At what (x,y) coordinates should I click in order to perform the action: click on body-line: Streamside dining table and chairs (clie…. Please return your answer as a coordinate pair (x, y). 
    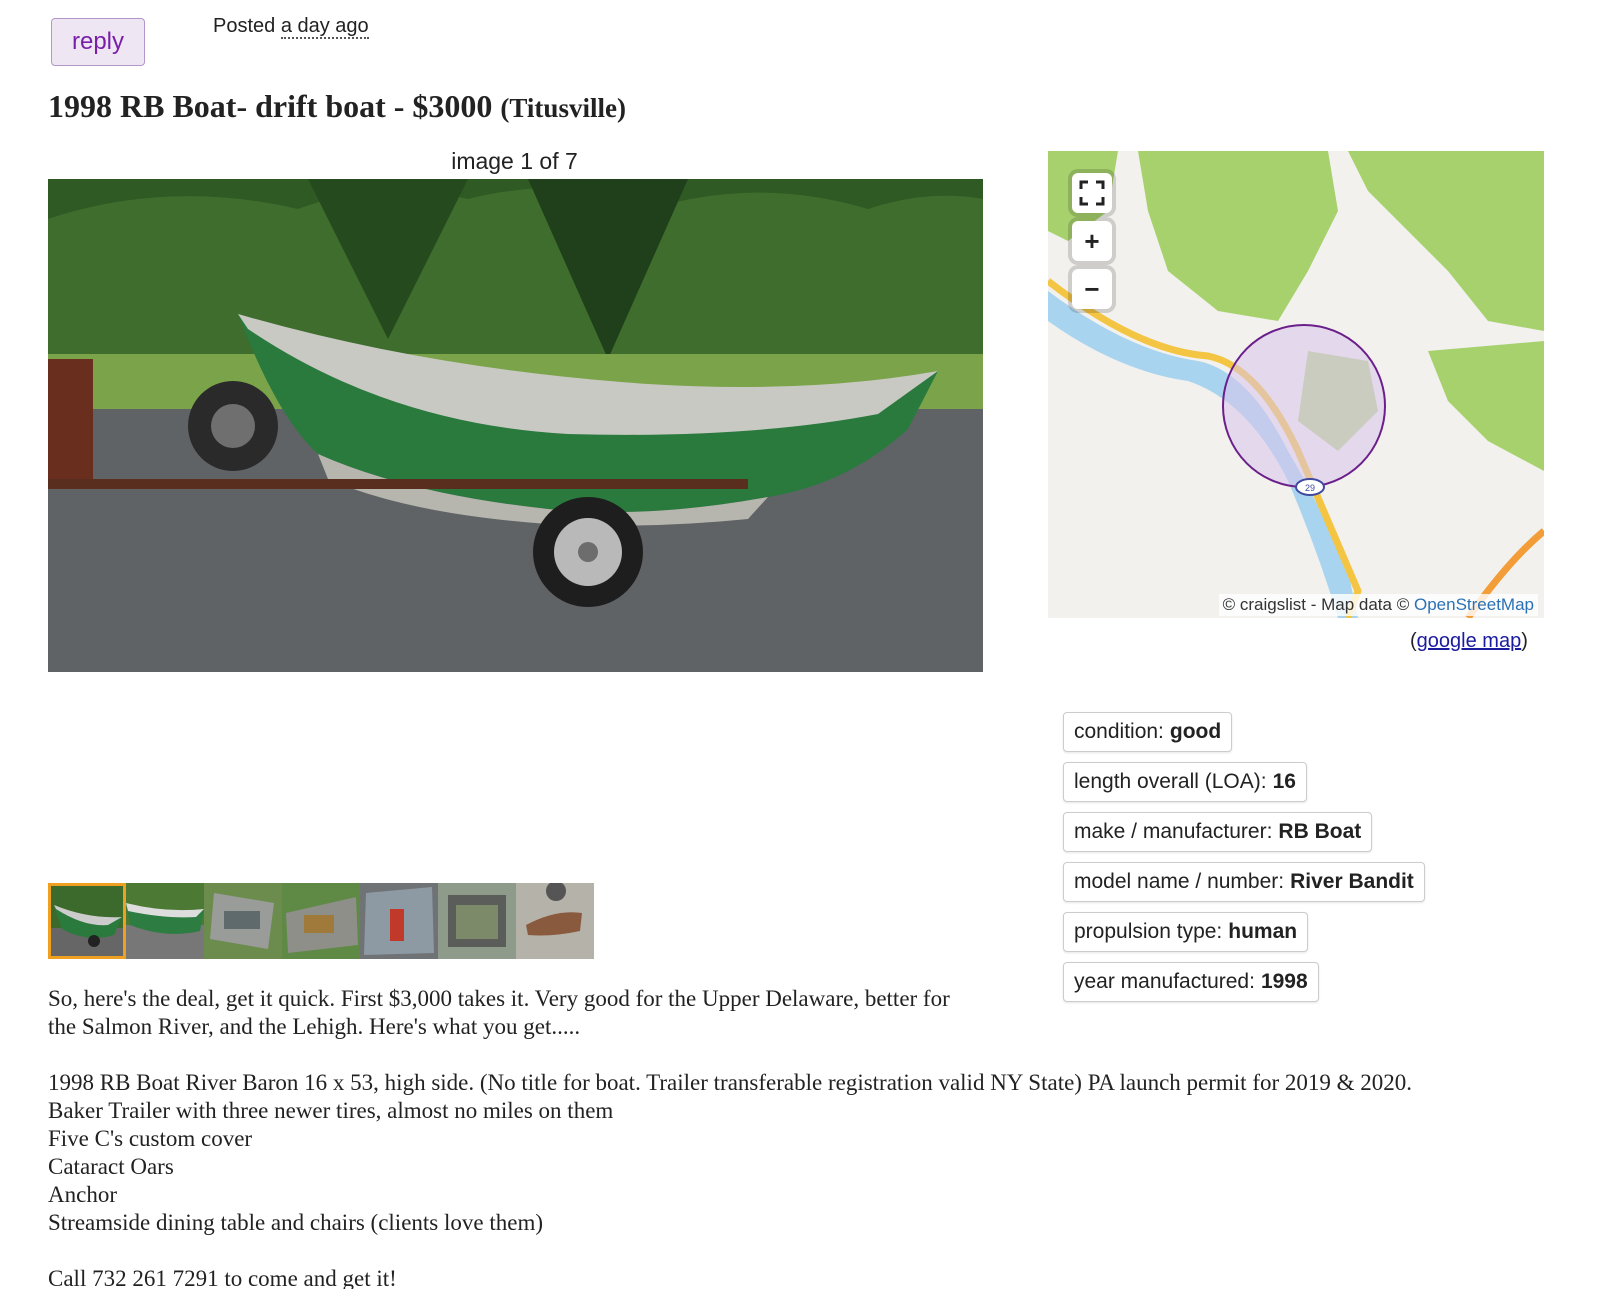
    Looking at the image, I should click on (295, 1222).